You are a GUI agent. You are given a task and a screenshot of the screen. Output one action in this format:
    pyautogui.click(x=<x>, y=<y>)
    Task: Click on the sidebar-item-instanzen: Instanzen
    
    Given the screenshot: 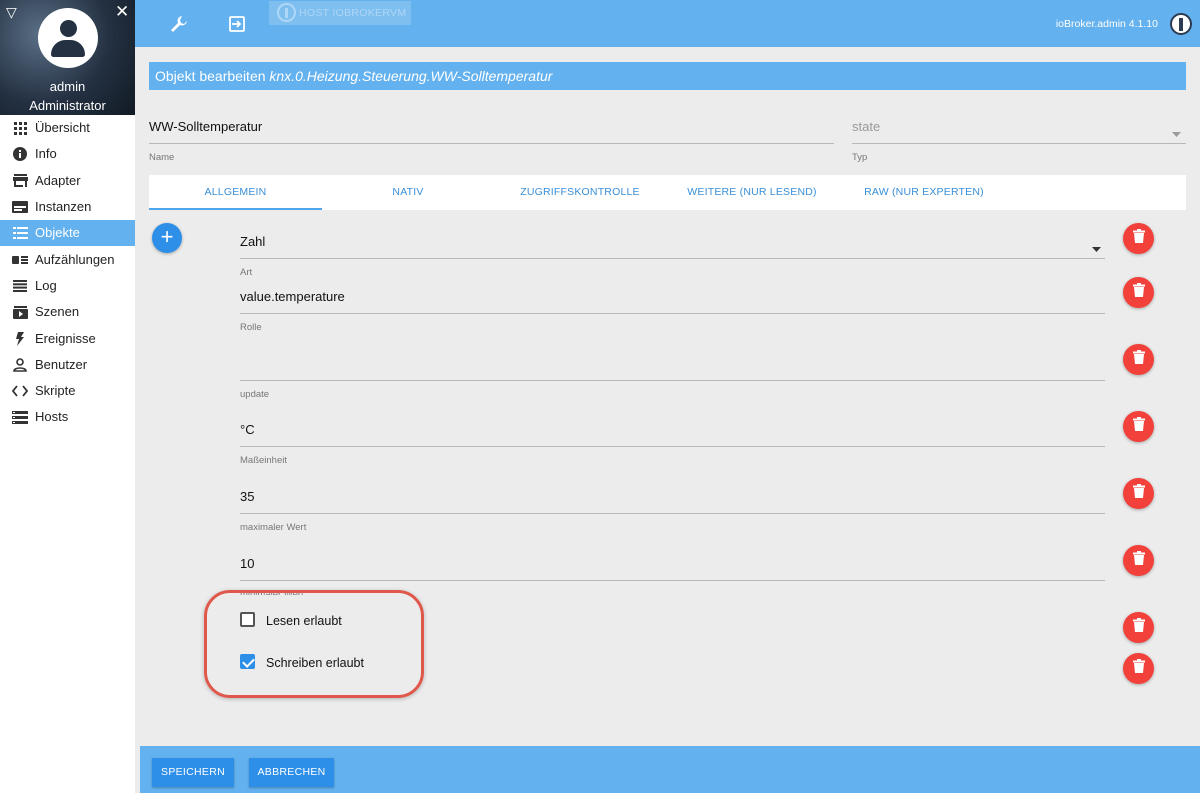 What is the action you would take?
    pyautogui.click(x=67, y=207)
    